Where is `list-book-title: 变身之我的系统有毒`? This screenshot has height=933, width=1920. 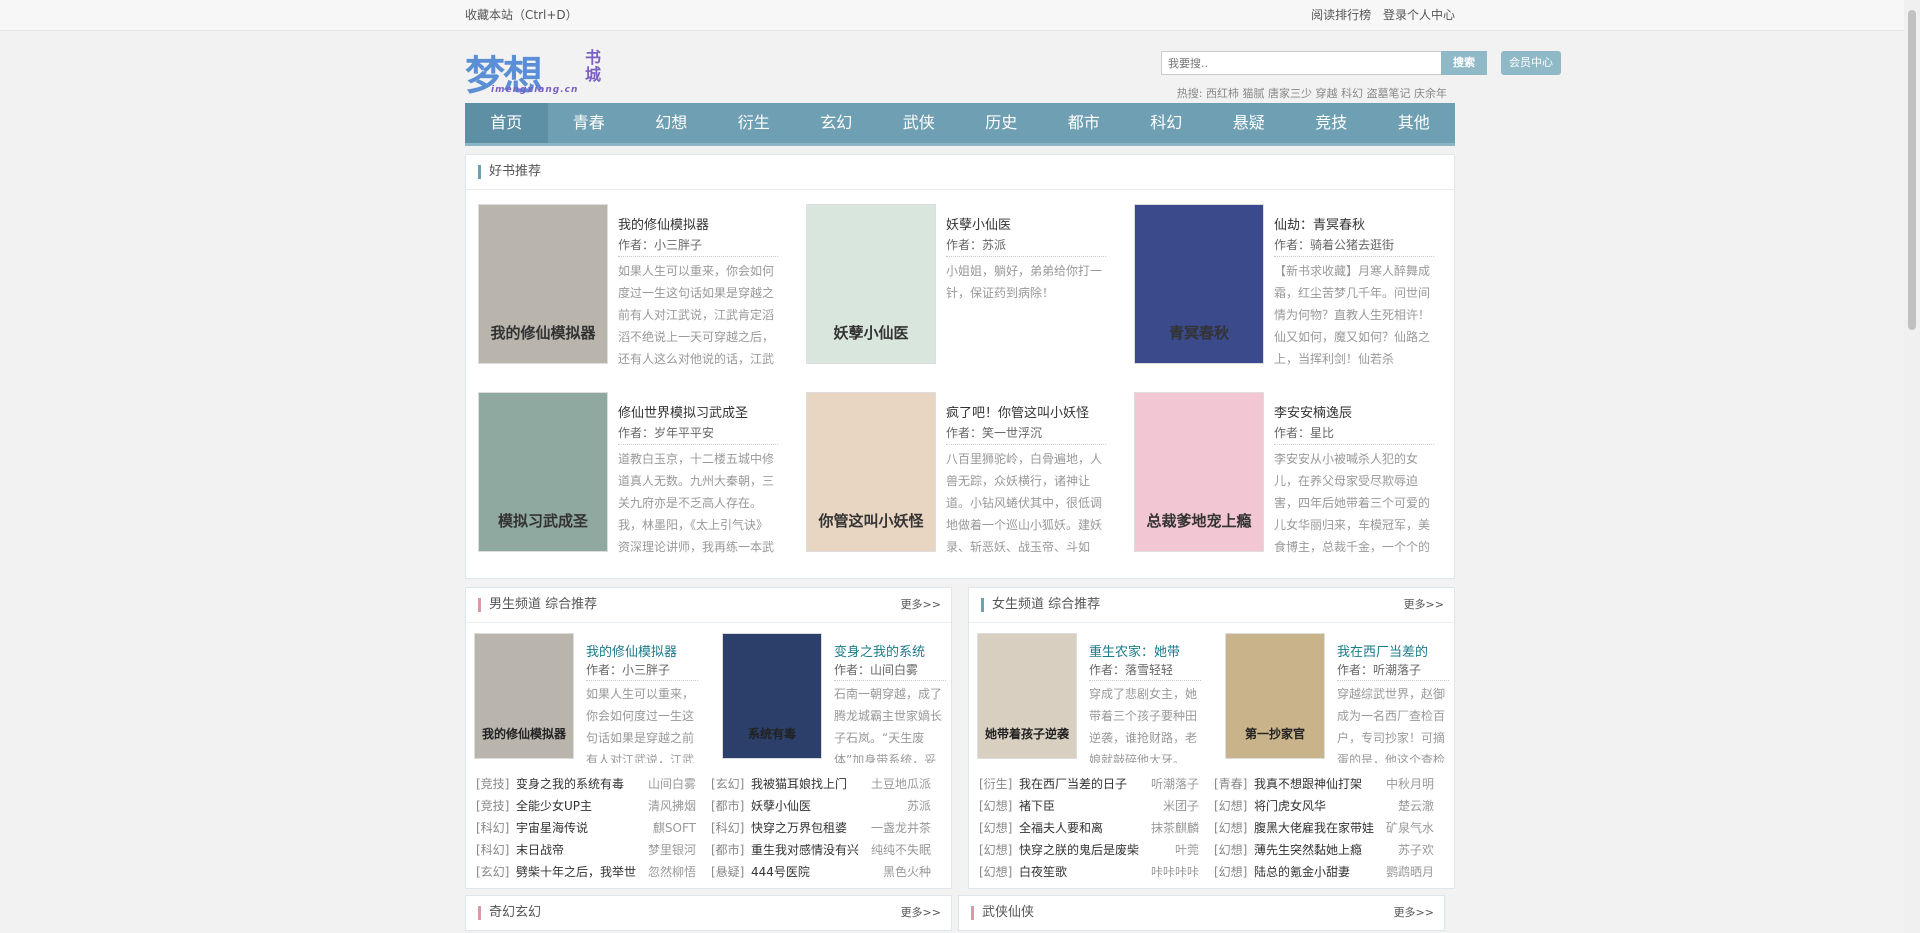 list-book-title: 变身之我的系统有毒 is located at coordinates (581, 784).